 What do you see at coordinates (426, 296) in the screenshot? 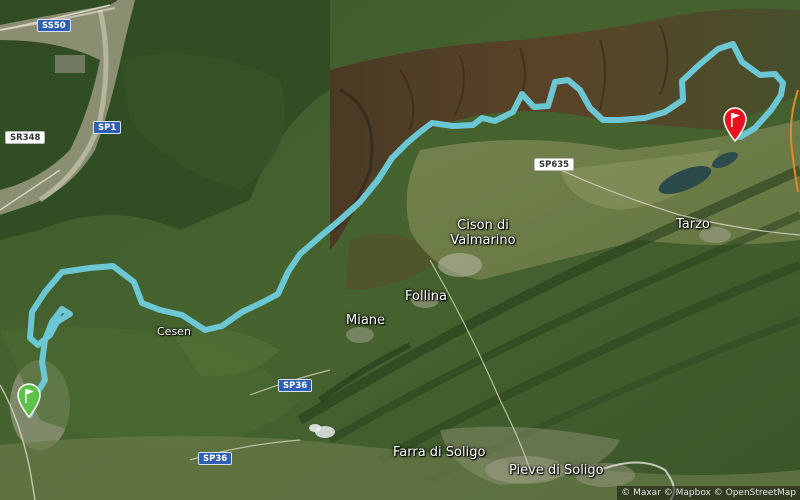
I see `place-label-follina: Follina` at bounding box center [426, 296].